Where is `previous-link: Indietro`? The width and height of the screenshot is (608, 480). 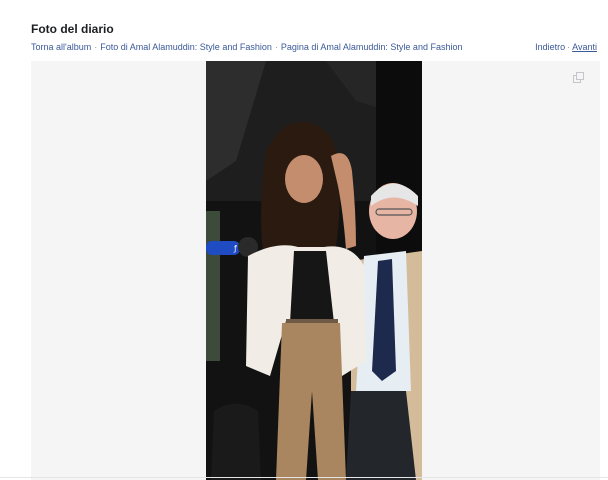
previous-link: Indietro is located at coordinates (550, 47).